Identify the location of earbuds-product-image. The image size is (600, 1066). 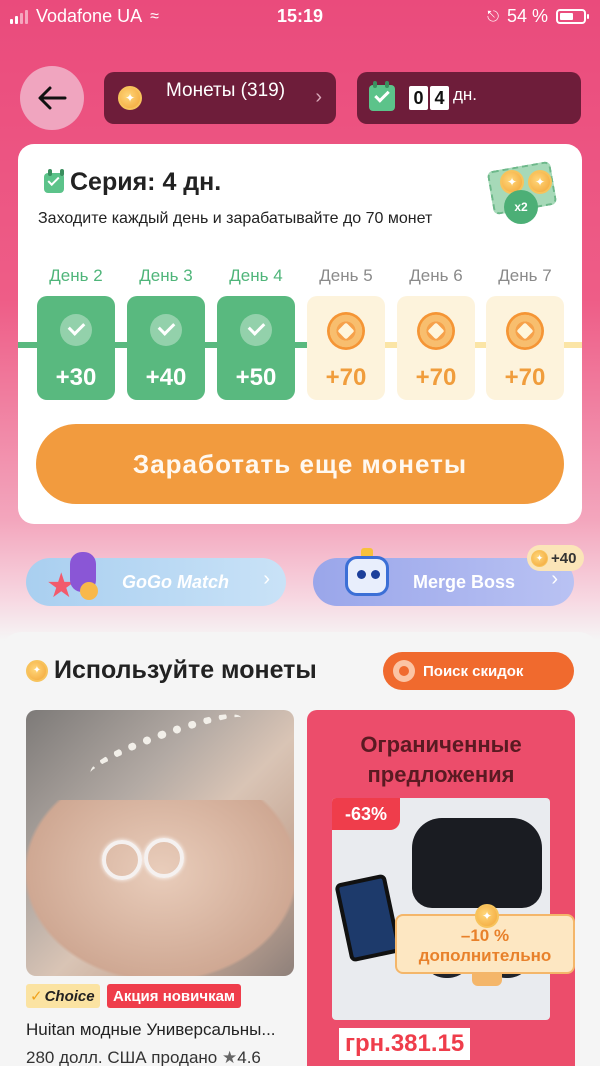
(441, 909).